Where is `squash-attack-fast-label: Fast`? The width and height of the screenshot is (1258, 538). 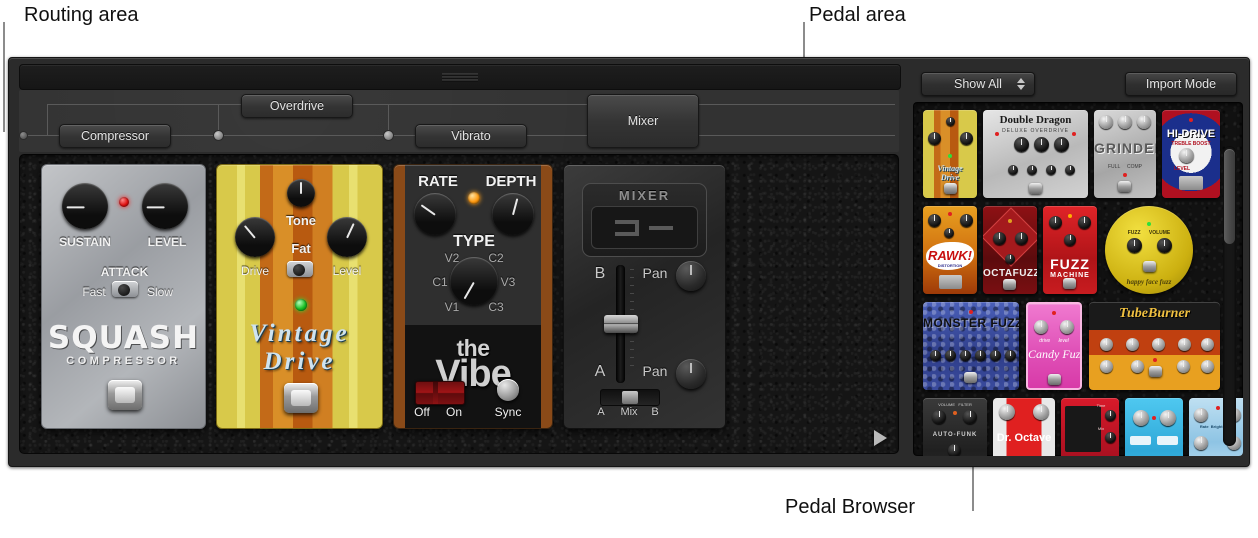 squash-attack-fast-label: Fast is located at coordinates (94, 292).